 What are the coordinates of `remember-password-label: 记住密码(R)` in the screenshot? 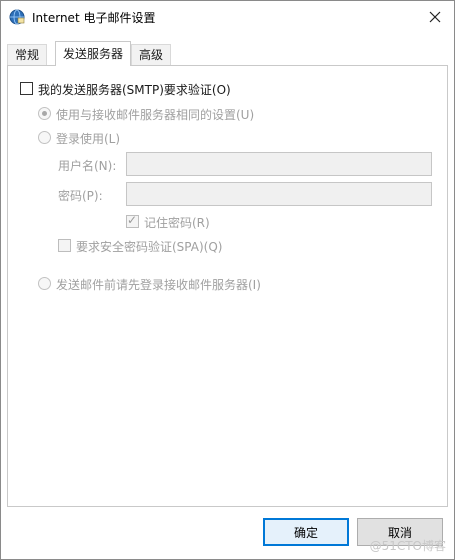 It's located at (177, 223).